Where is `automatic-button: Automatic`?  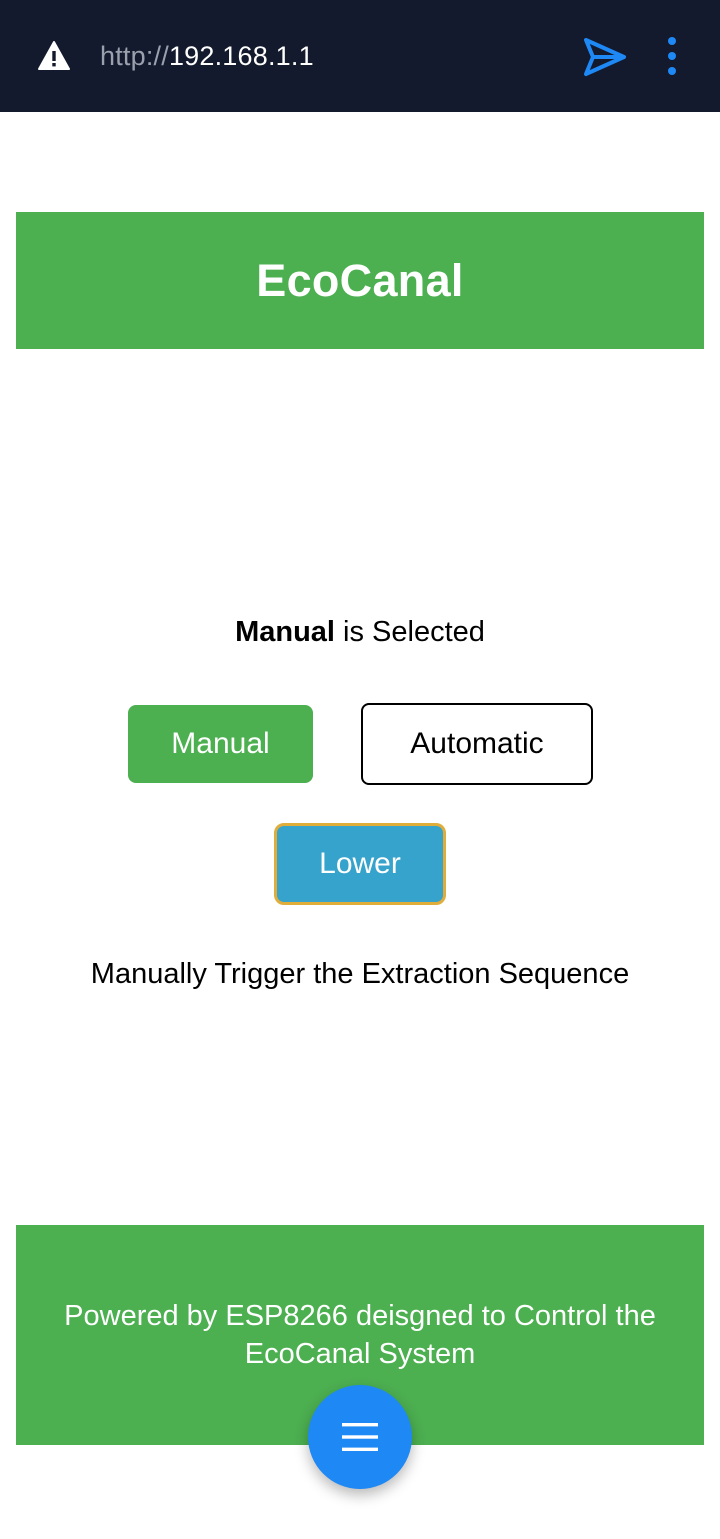
automatic-button: Automatic is located at coordinates (477, 744).